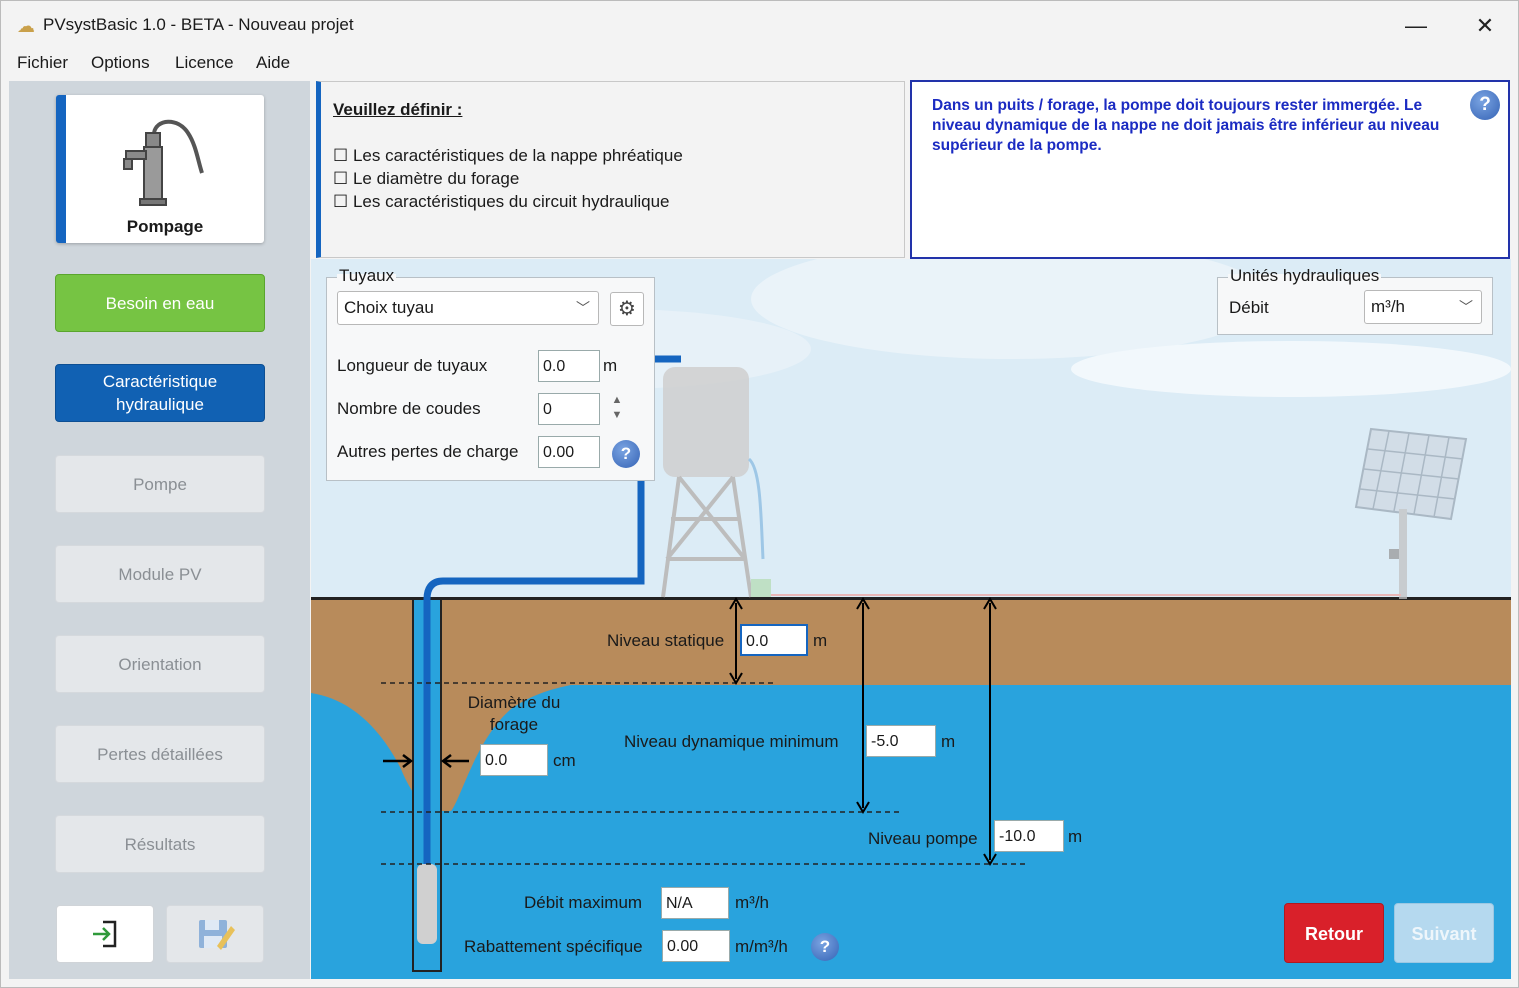 Image resolution: width=1519 pixels, height=988 pixels. I want to click on step-orientation: Orientation, so click(160, 664).